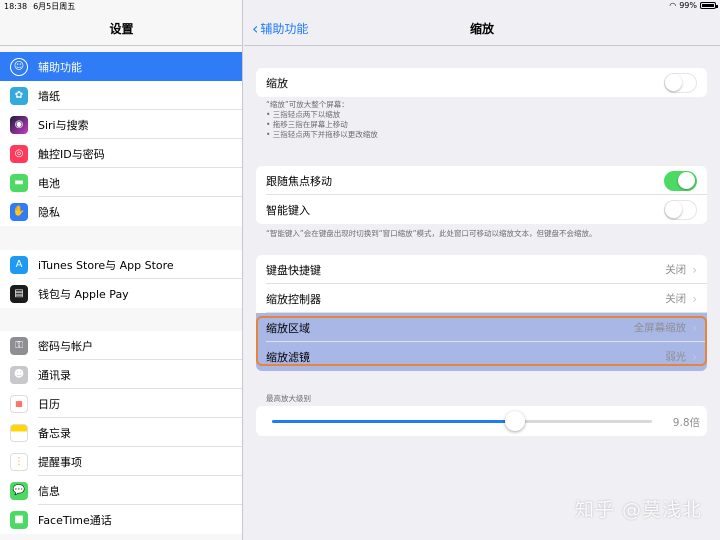  Describe the element at coordinates (288, 357) in the screenshot. I see `row-label: 缩放滤镜` at that location.